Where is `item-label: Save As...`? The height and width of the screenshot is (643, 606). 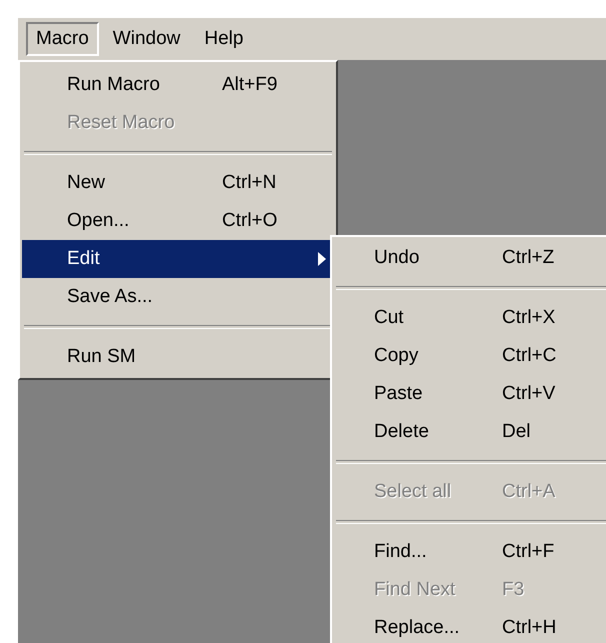
item-label: Save As... is located at coordinates (110, 297).